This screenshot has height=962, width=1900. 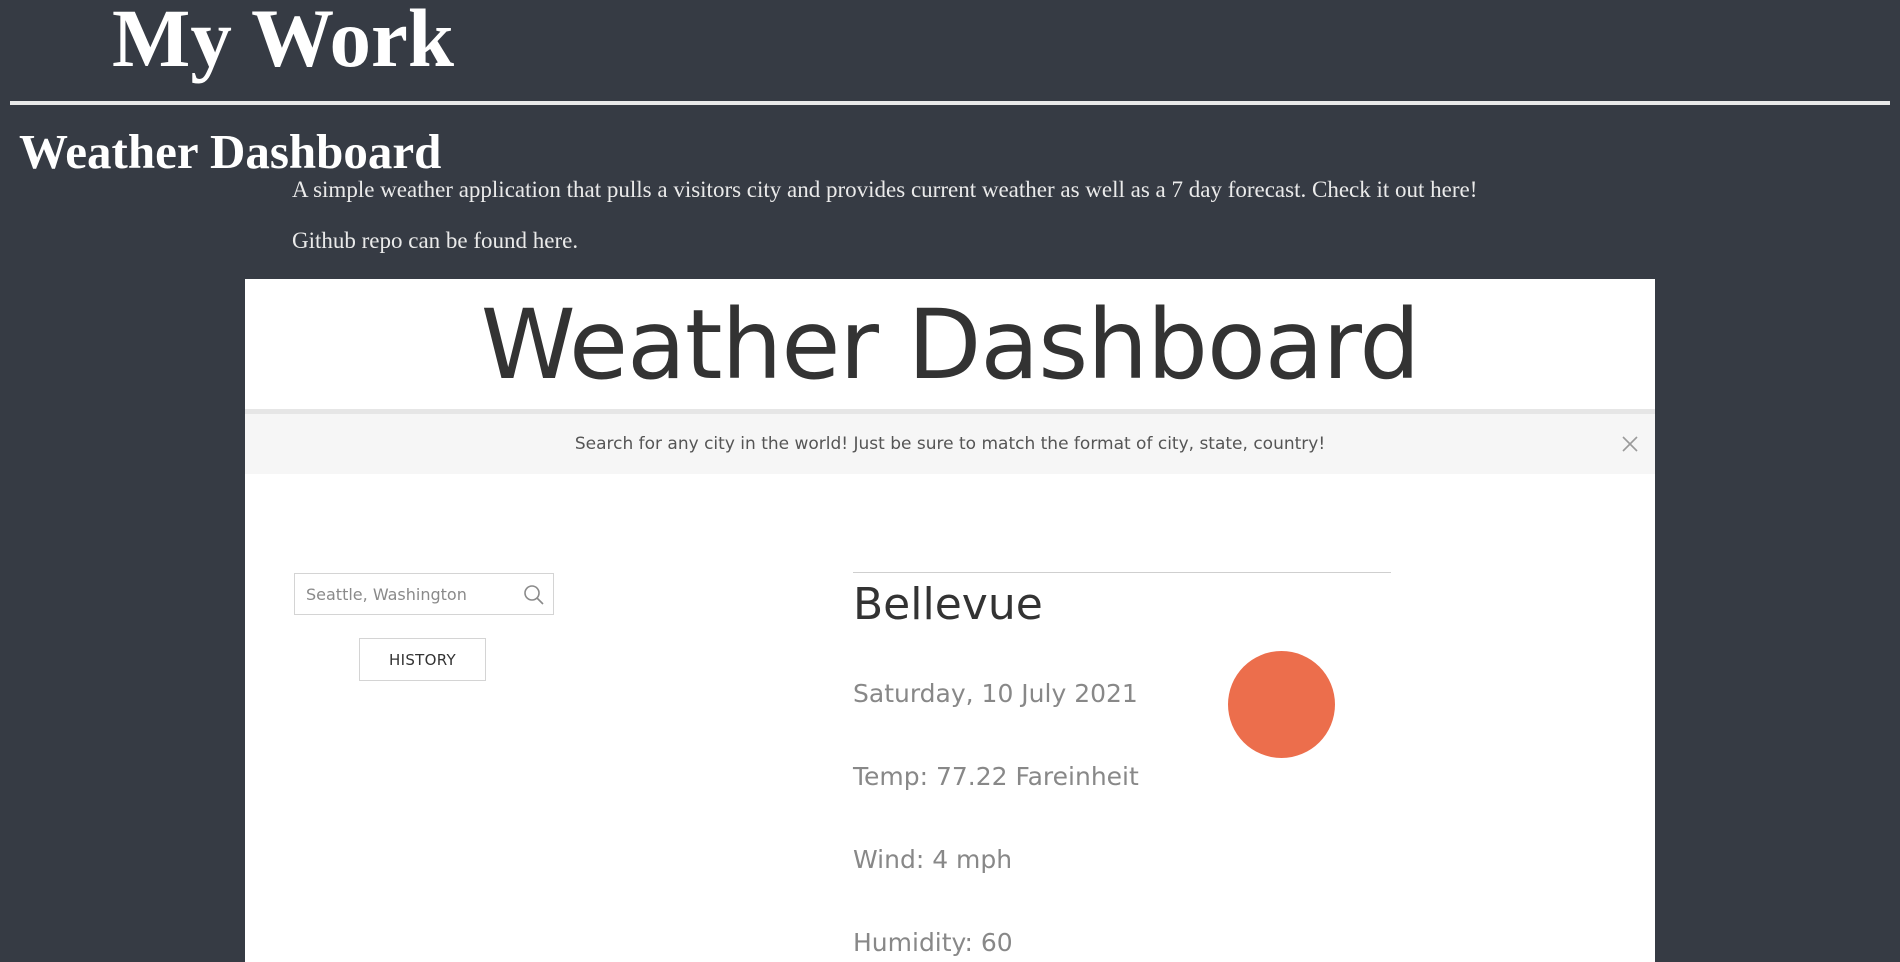 I want to click on weather-divider, so click(x=1122, y=572).